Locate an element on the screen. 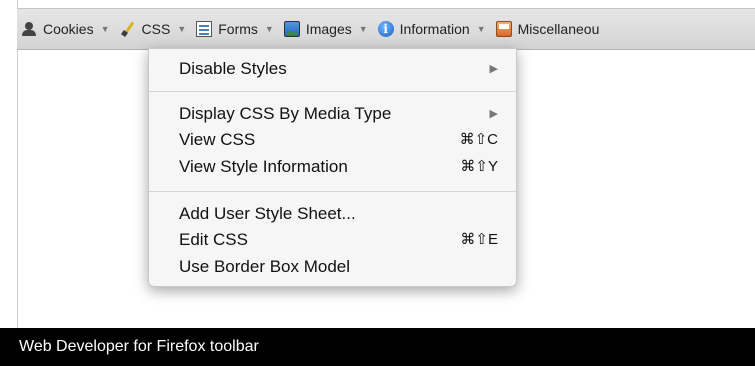 This screenshot has height=366, width=755. toolbar-item-label: Information is located at coordinates (434, 29).